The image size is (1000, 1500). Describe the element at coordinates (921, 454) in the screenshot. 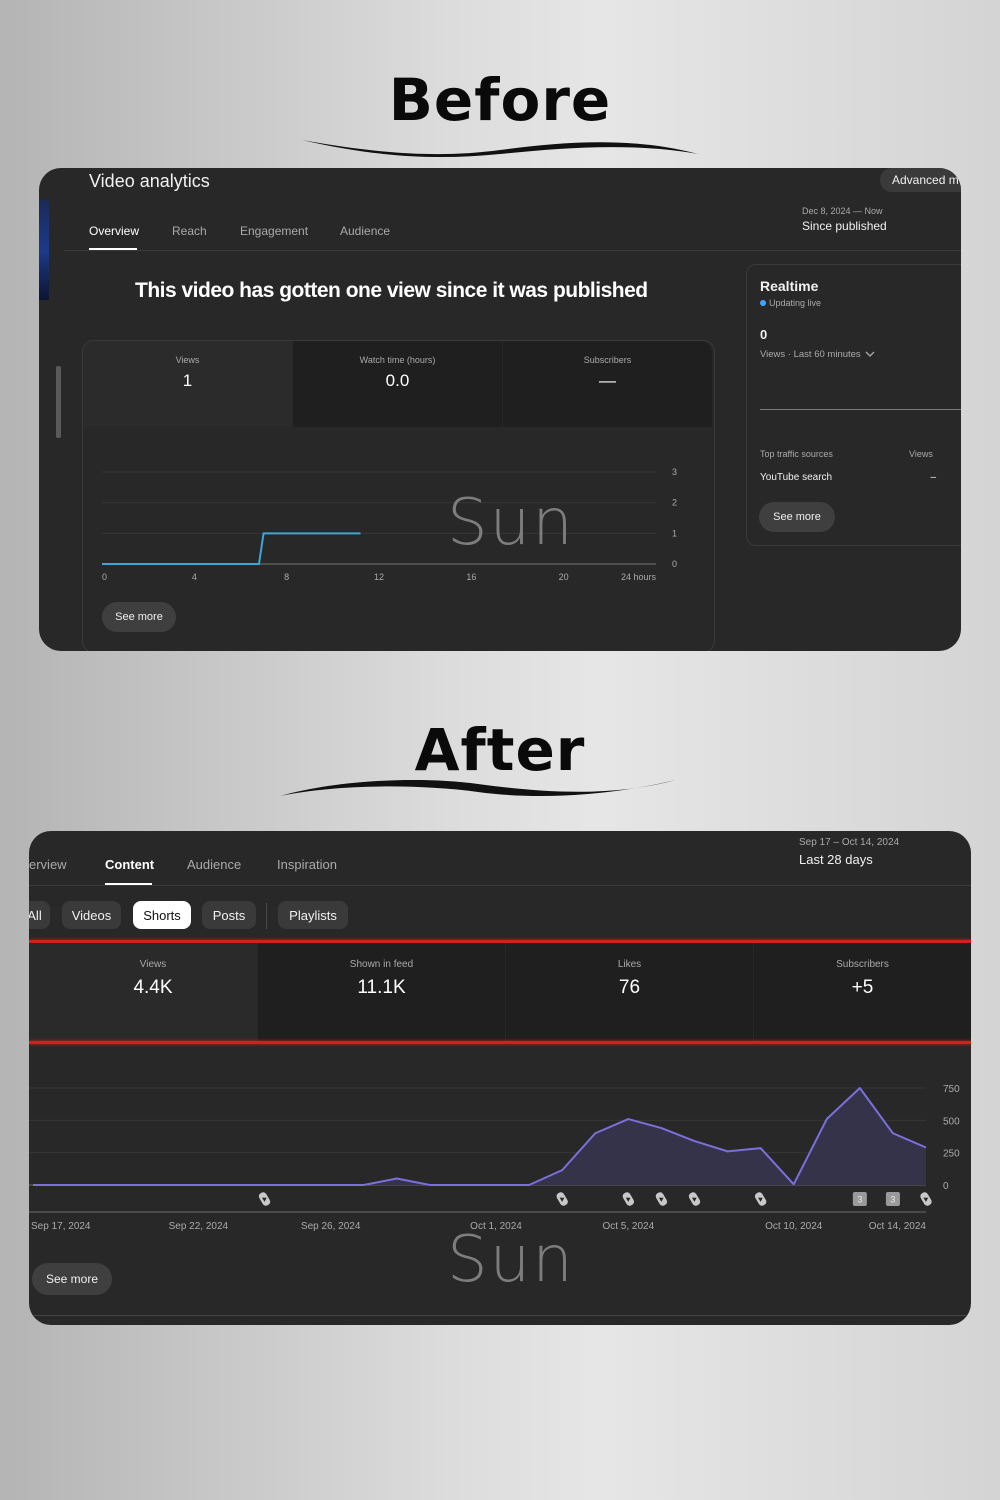

I see `traffic-views-header: Views` at that location.